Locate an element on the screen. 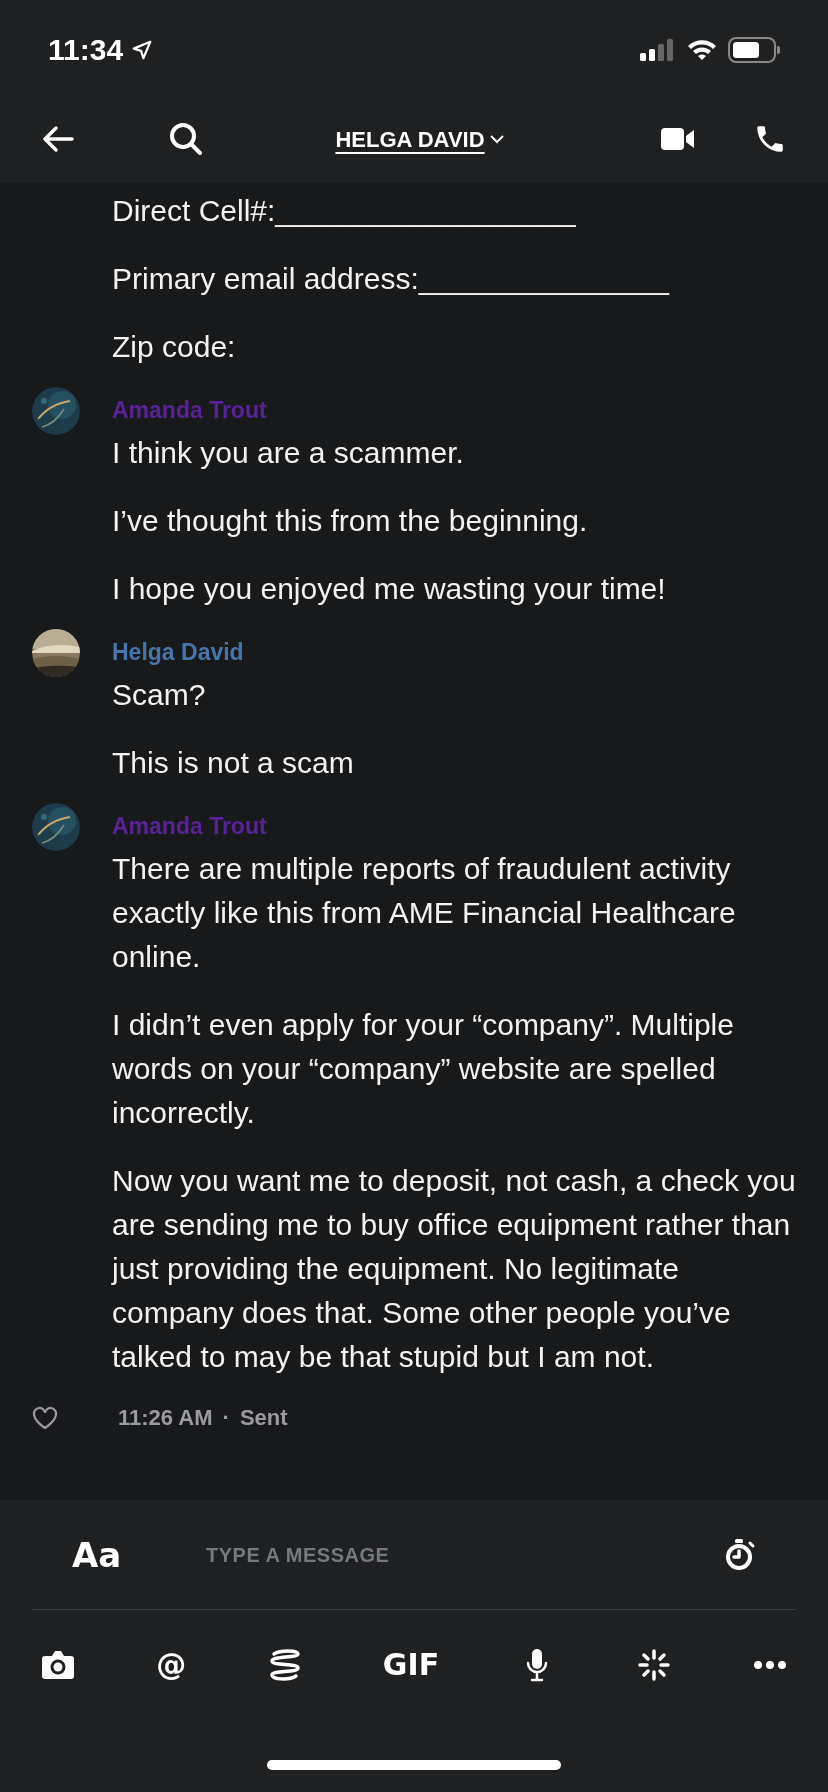 This screenshot has height=1792, width=828. message-text: Primary email address:_______________ is located at coordinates (391, 279).